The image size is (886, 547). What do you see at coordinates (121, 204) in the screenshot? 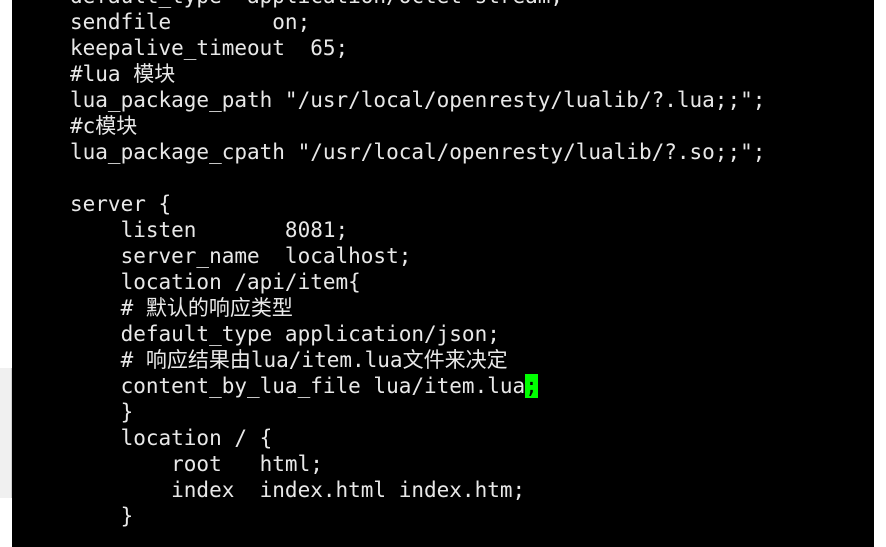
I see `code-line-server-open: server {` at bounding box center [121, 204].